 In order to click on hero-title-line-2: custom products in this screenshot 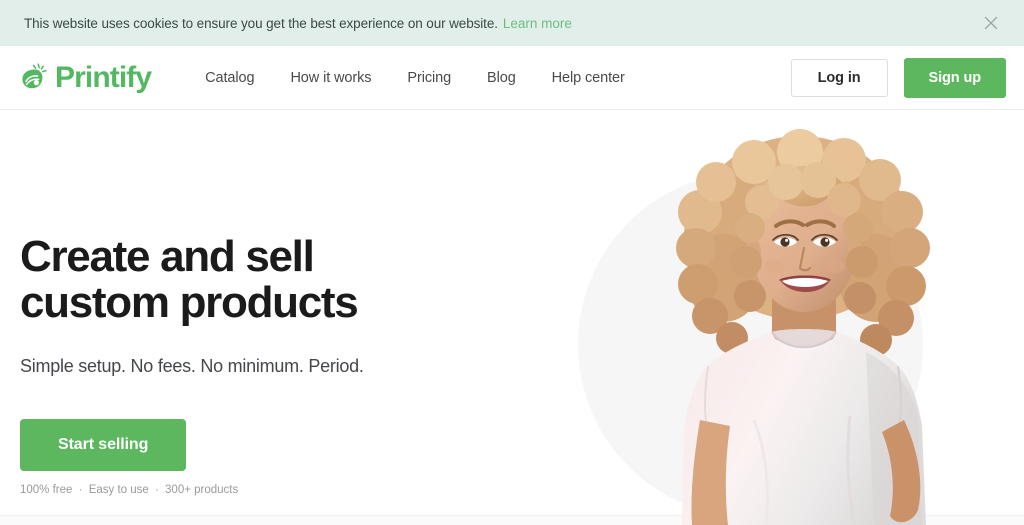, I will do `click(189, 302)`.